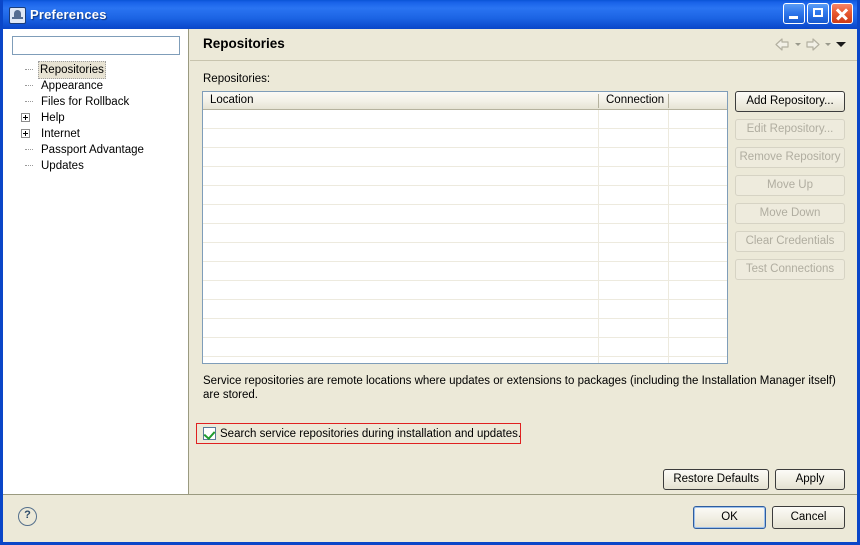 The image size is (860, 545). What do you see at coordinates (790, 157) in the screenshot?
I see `remove-repository-button: Remove Repository` at bounding box center [790, 157].